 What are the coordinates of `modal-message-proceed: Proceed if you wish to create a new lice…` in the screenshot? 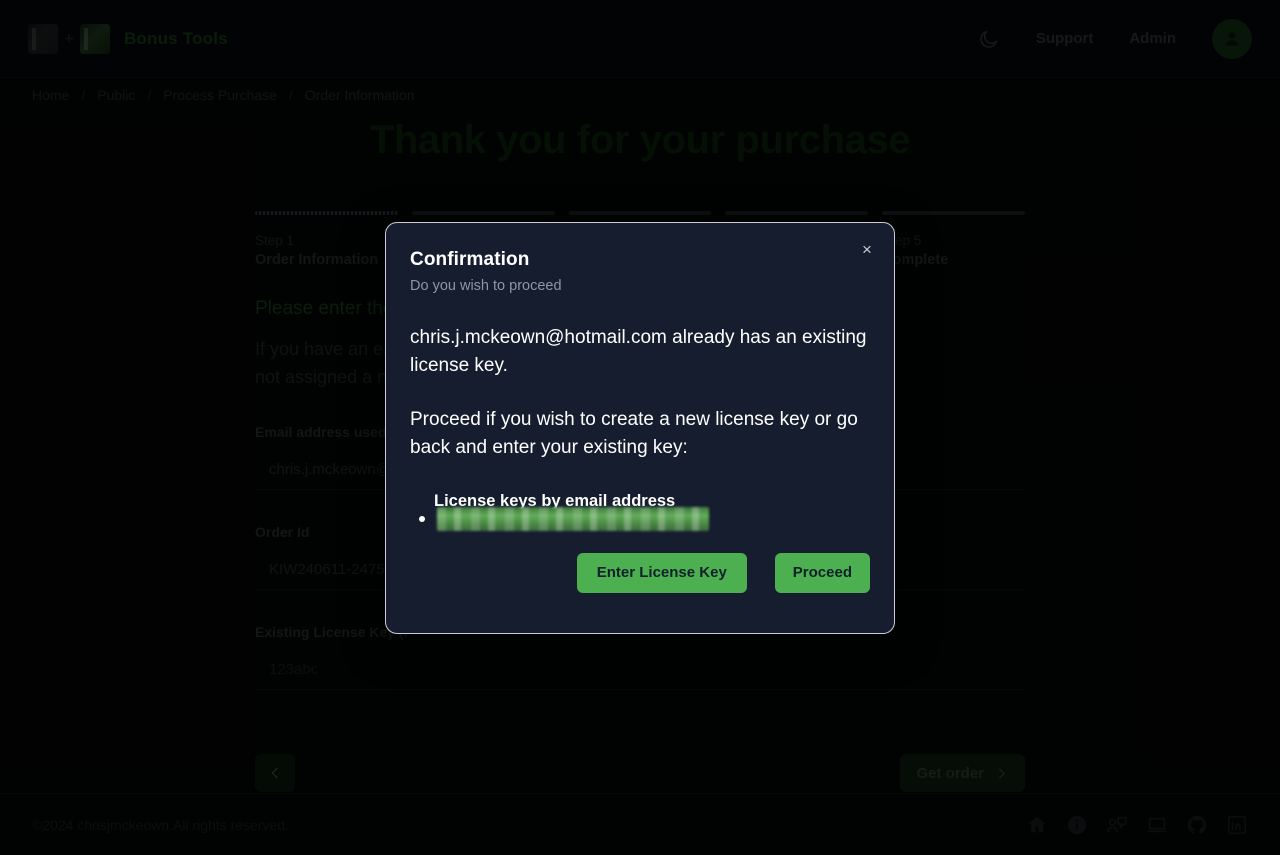 It's located at (634, 433).